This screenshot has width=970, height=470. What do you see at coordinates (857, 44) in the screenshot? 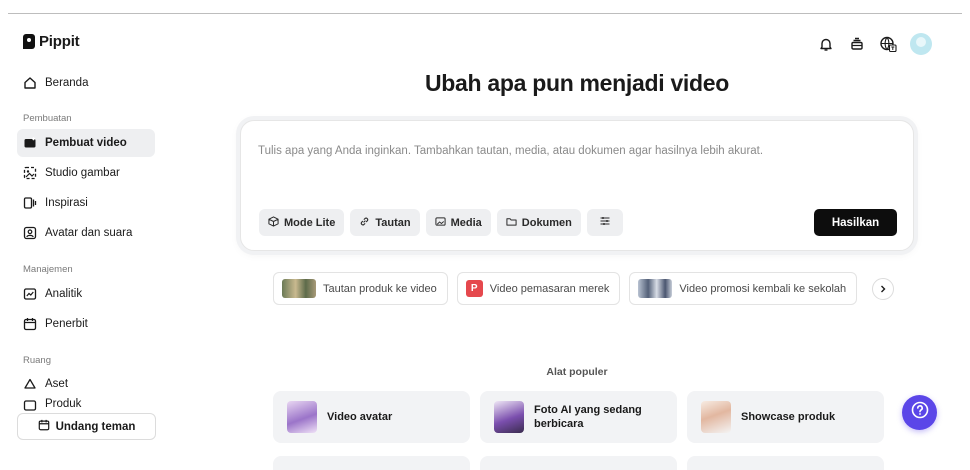
I see `stack-icon` at bounding box center [857, 44].